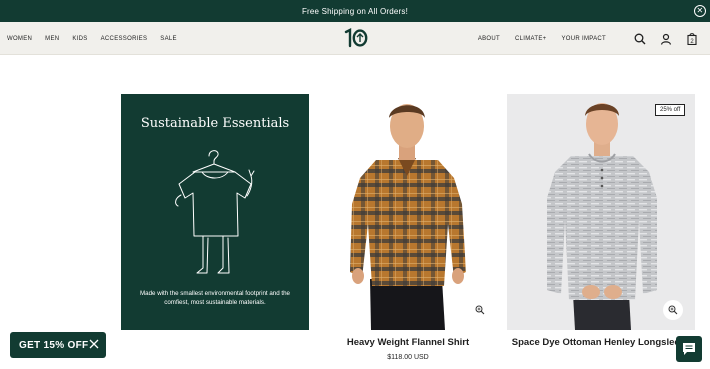  I want to click on discount-offer-button: GET 15% OFF, so click(58, 345).